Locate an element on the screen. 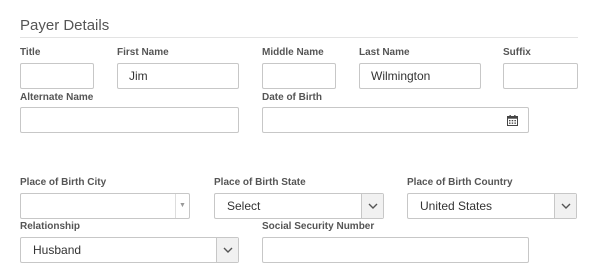  date-picker-button is located at coordinates (513, 120).